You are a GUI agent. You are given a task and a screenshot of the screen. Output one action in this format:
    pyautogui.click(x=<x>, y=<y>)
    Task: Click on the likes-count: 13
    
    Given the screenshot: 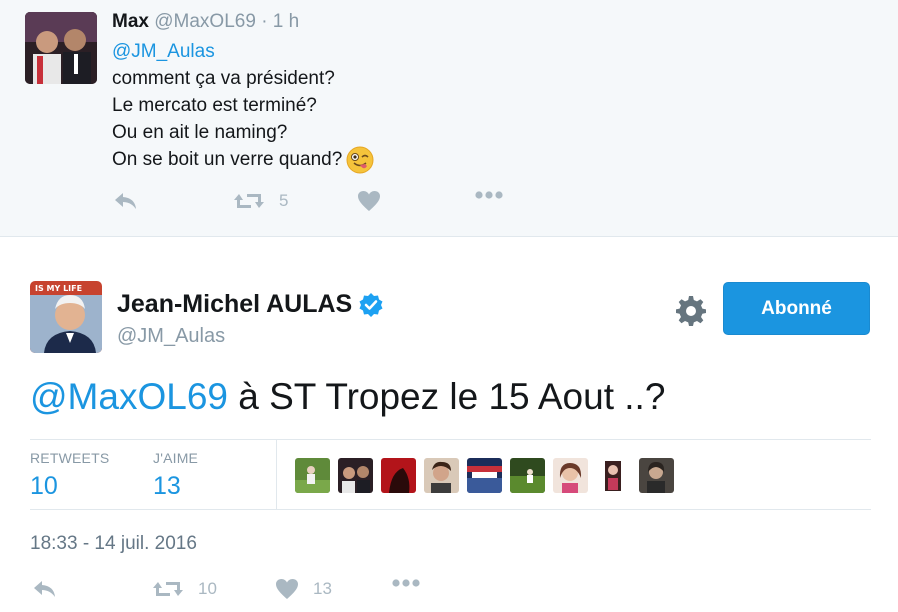 What is the action you would take?
    pyautogui.click(x=167, y=486)
    